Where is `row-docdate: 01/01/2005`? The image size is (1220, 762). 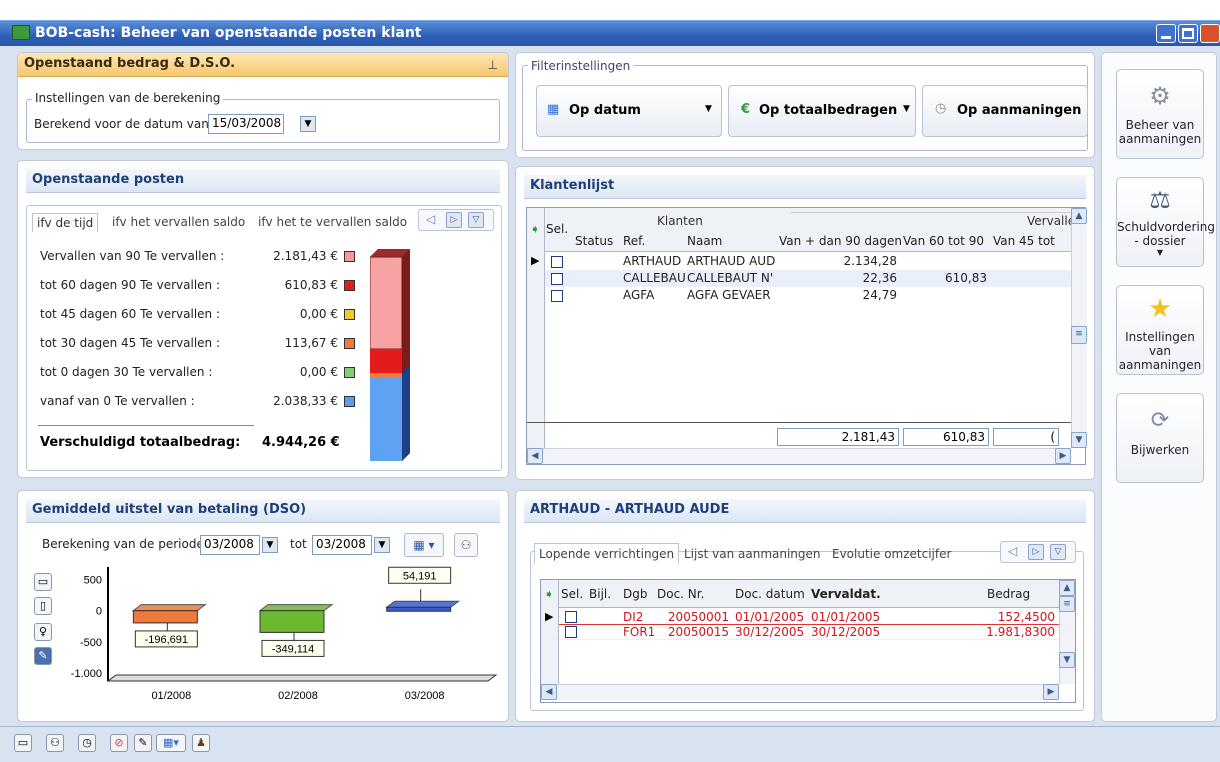 row-docdate: 01/01/2005 is located at coordinates (770, 617).